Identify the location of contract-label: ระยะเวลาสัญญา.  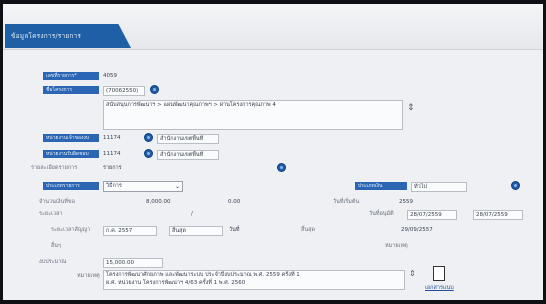
(71, 230).